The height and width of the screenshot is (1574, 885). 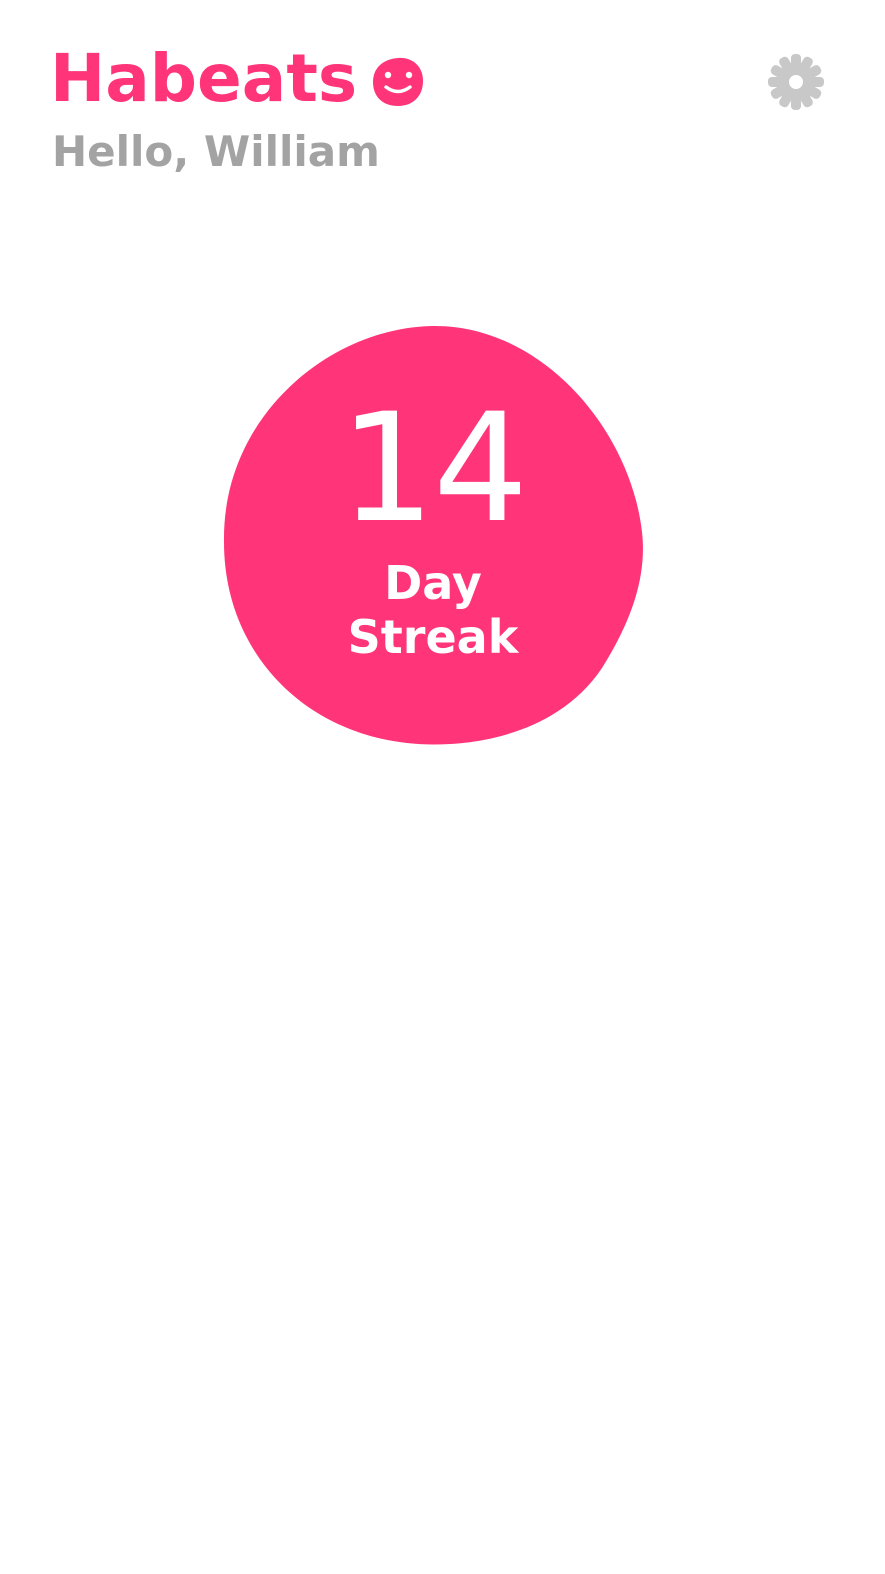 I want to click on brand: Habeats, so click(x=237, y=79).